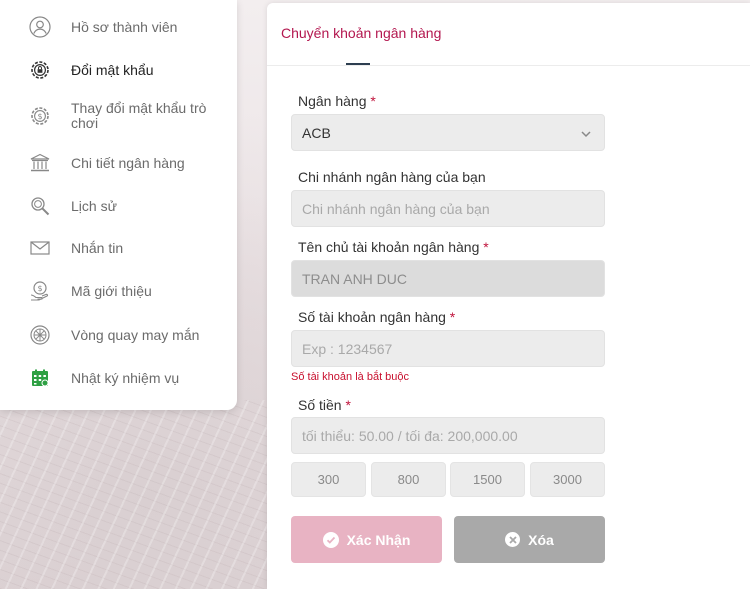  I want to click on amount-label: Số tiền *, so click(324, 405).